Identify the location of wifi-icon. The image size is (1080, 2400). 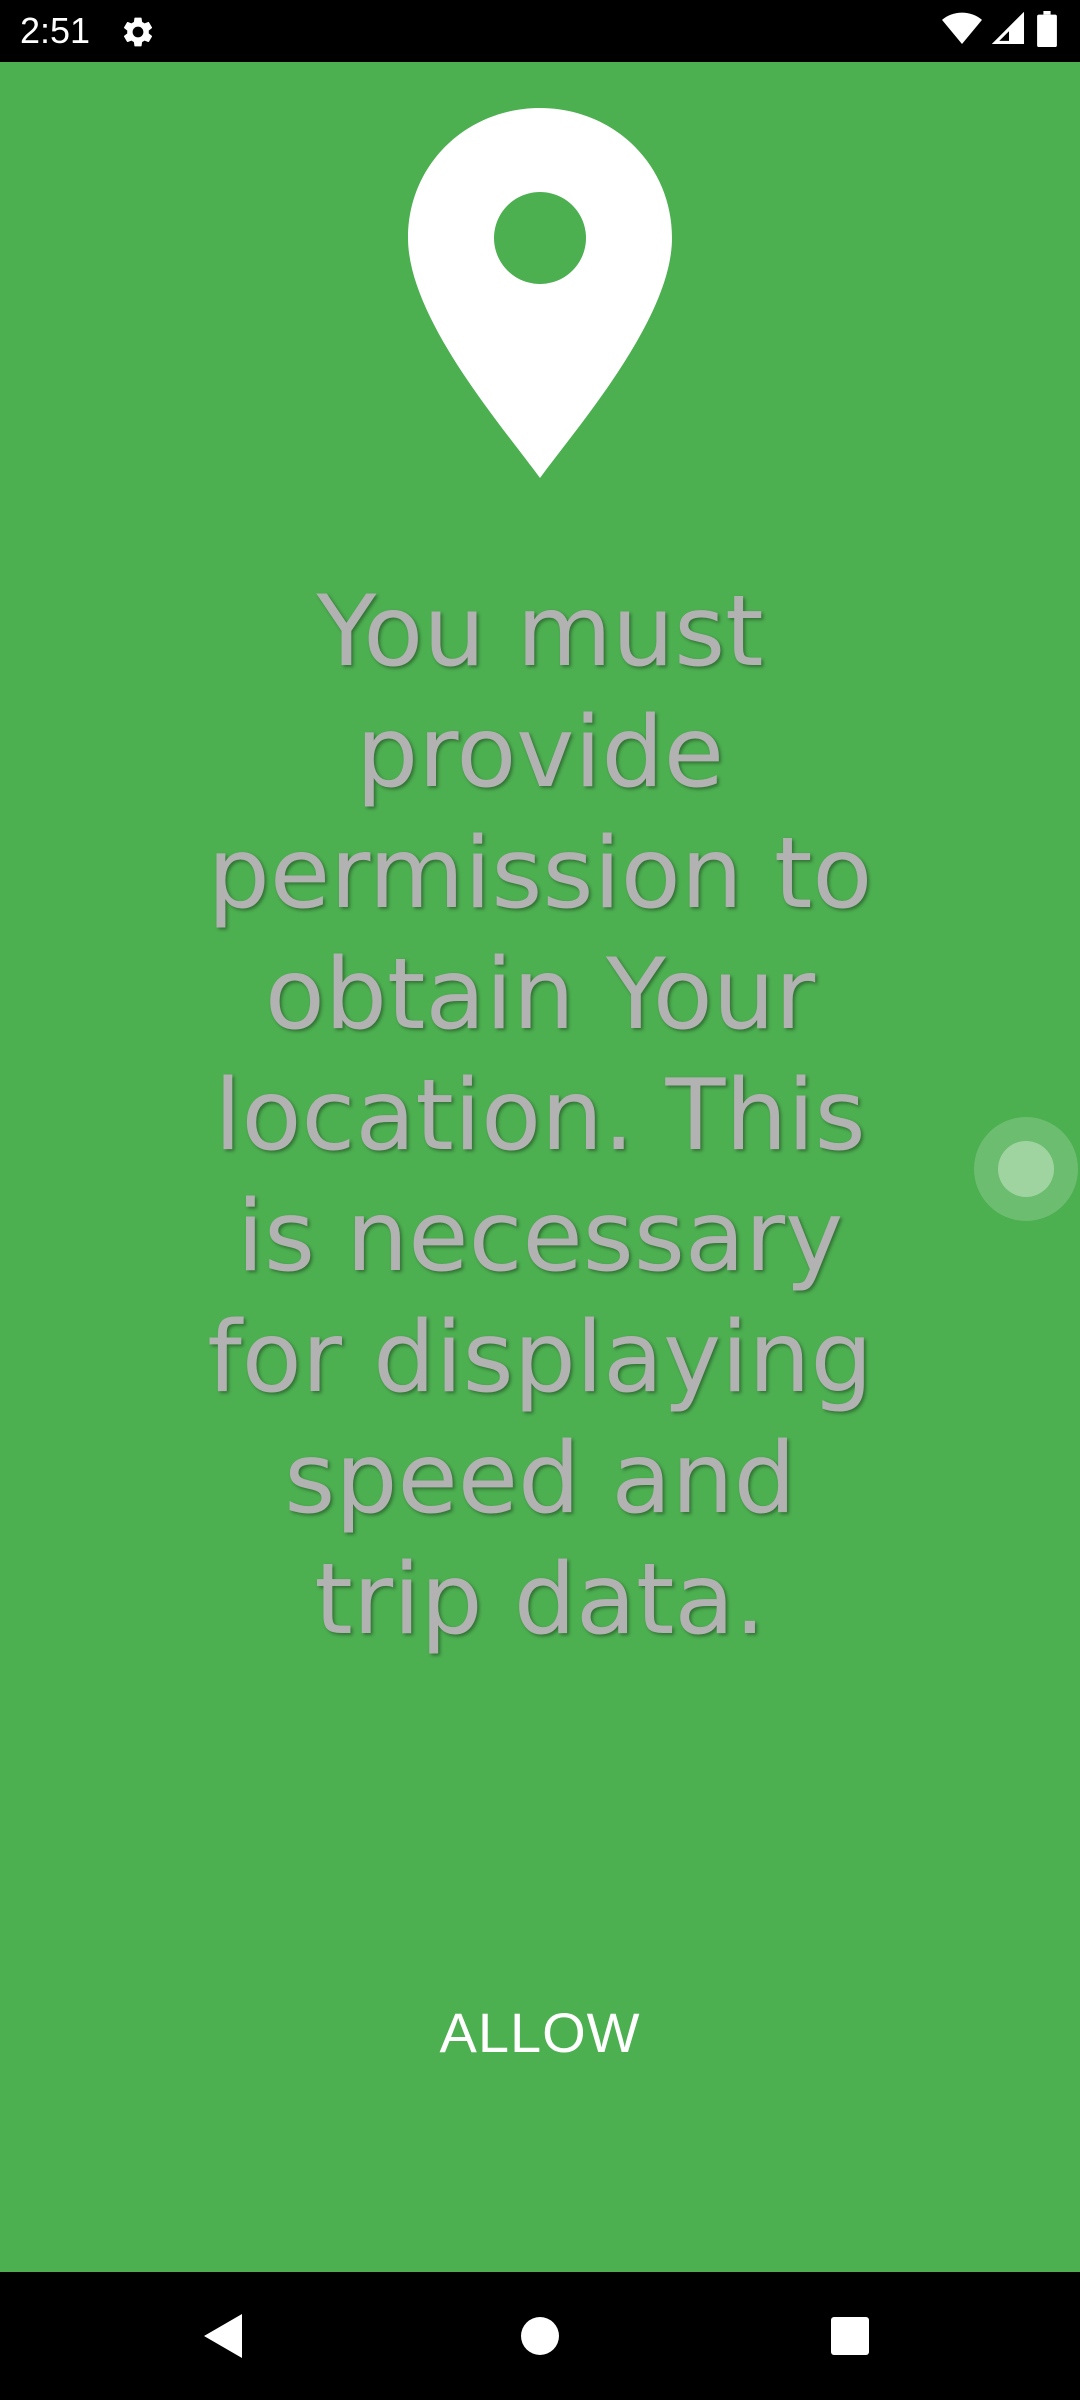
(962, 31).